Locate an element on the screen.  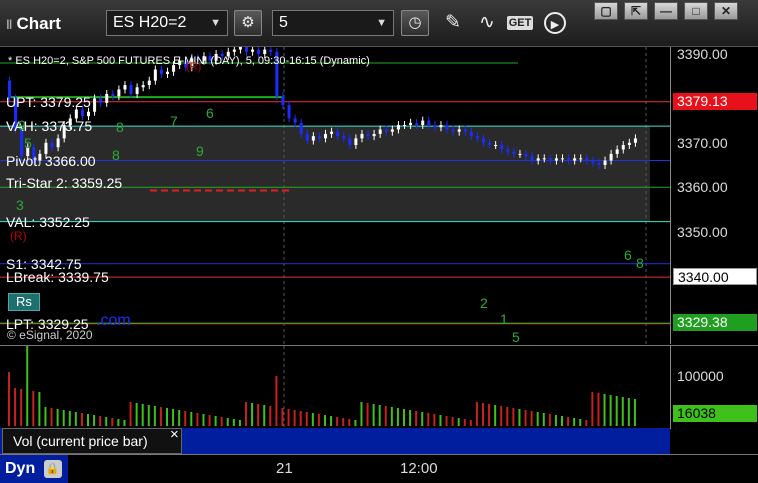
restore-button: ▢ is located at coordinates (606, 11).